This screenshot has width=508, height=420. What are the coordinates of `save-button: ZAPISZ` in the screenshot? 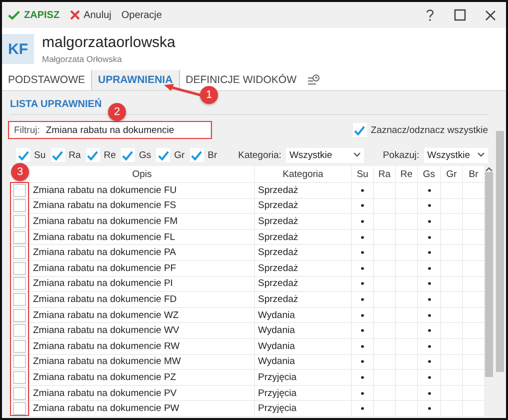 It's located at (34, 15).